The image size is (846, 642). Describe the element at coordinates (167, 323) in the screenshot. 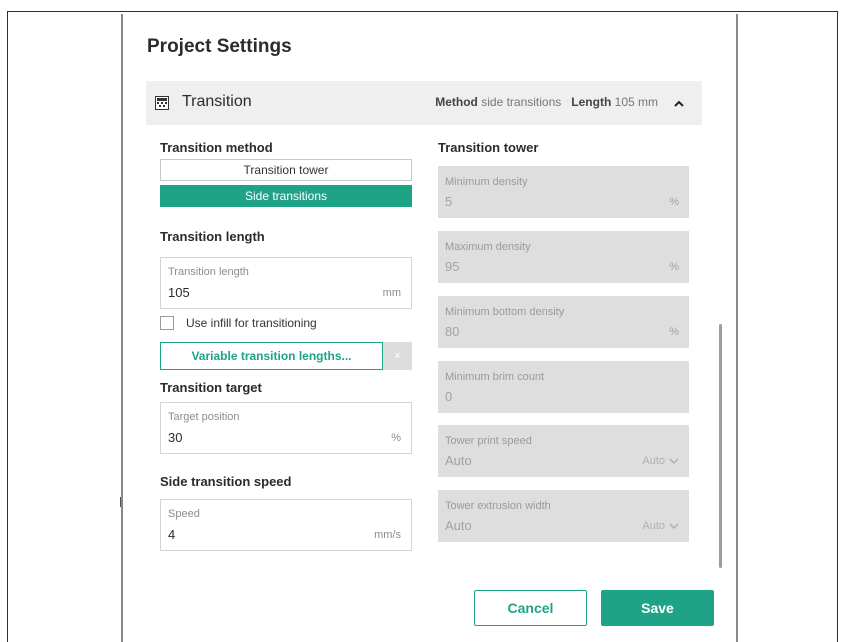

I see `use-infill-checkbox` at that location.